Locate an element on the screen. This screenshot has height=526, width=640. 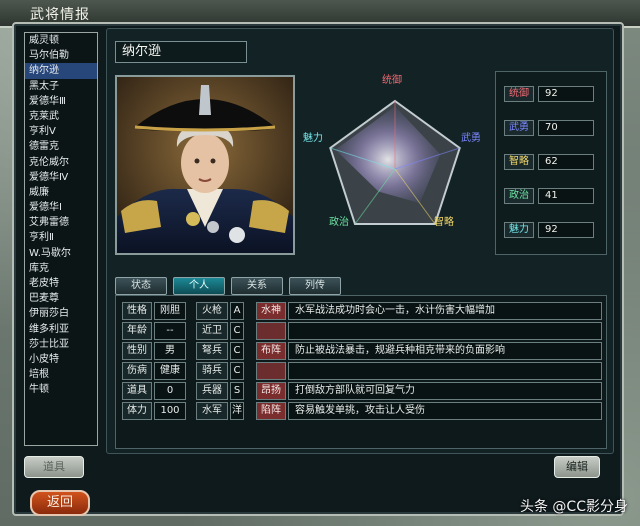
hero-list-item: 威廉 is located at coordinates (61, 192).